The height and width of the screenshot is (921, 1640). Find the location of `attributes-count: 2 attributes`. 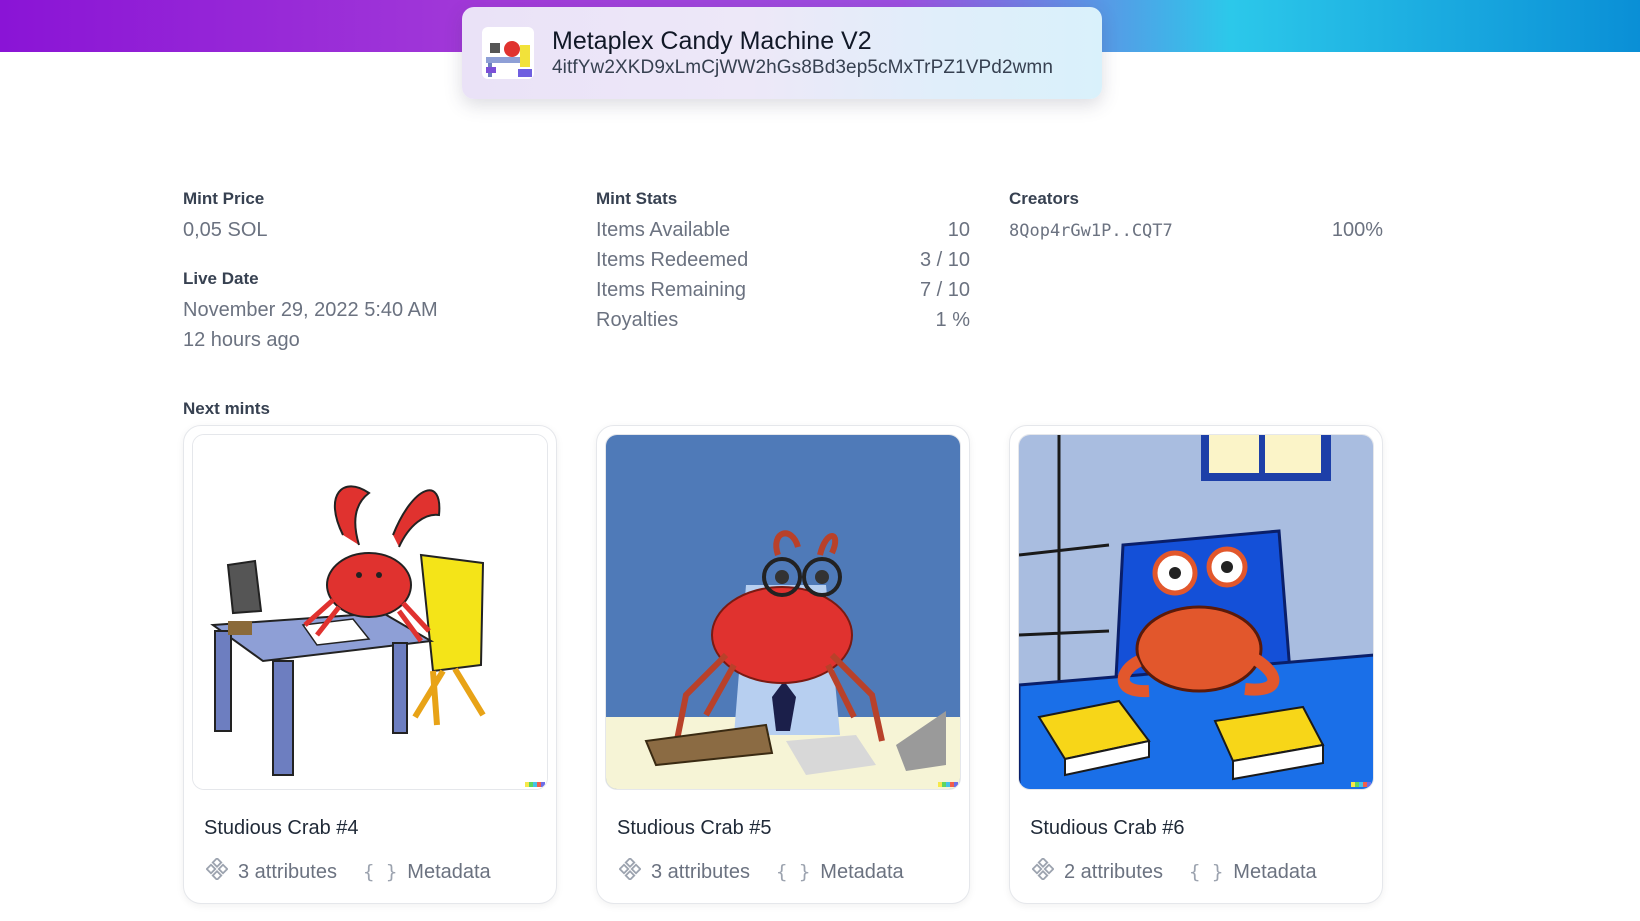

attributes-count: 2 attributes is located at coordinates (1113, 871).